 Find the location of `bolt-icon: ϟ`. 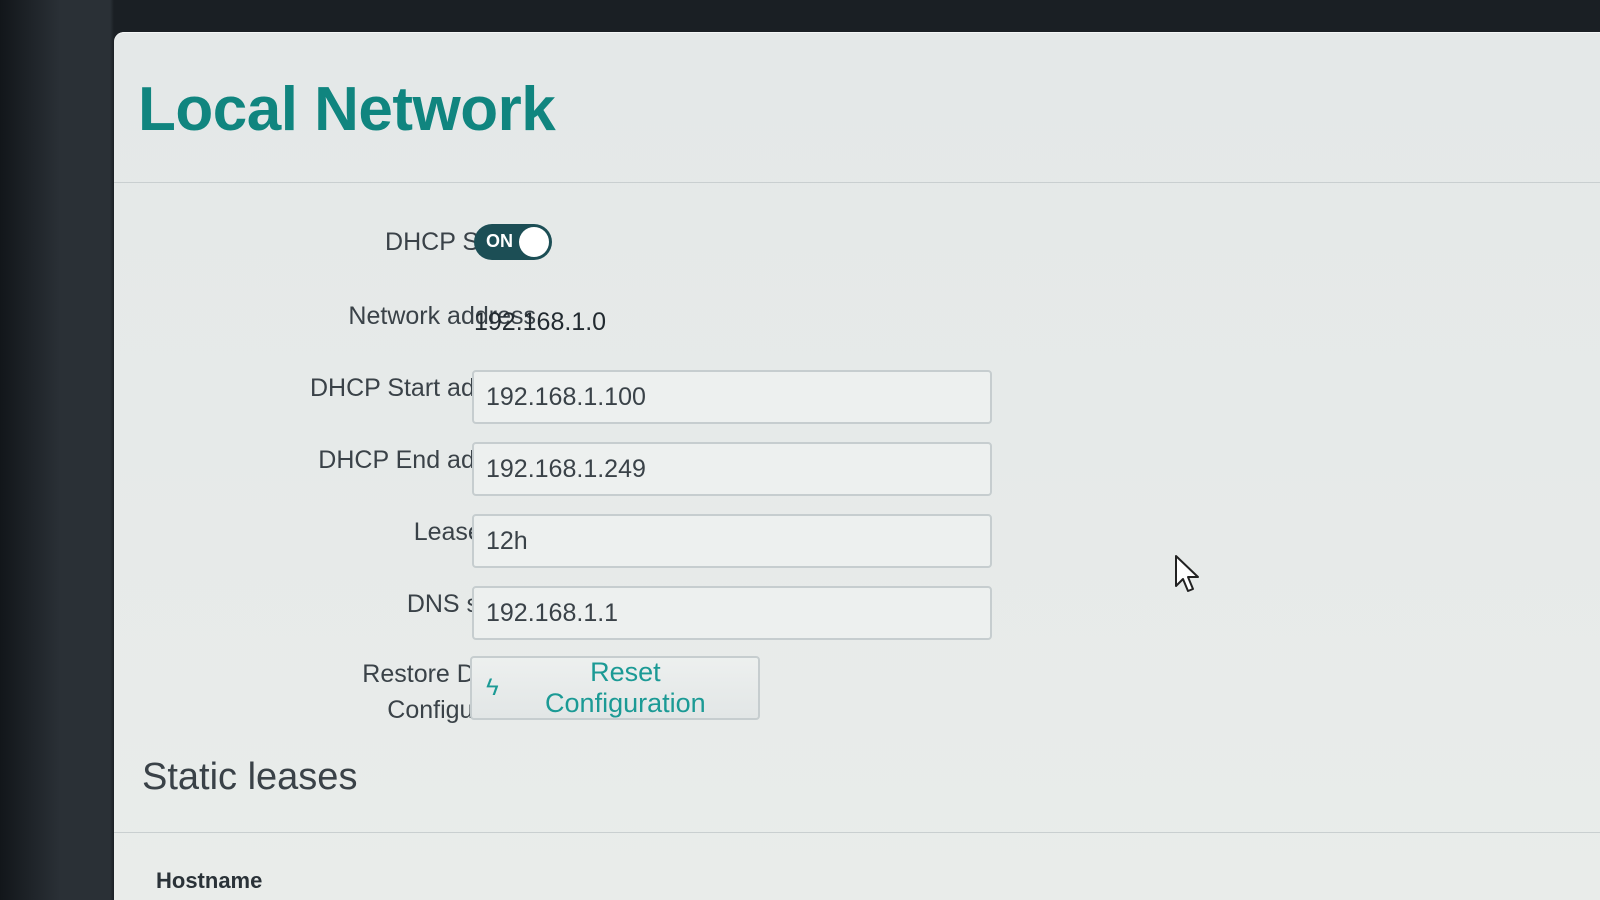

bolt-icon: ϟ is located at coordinates (492, 687).